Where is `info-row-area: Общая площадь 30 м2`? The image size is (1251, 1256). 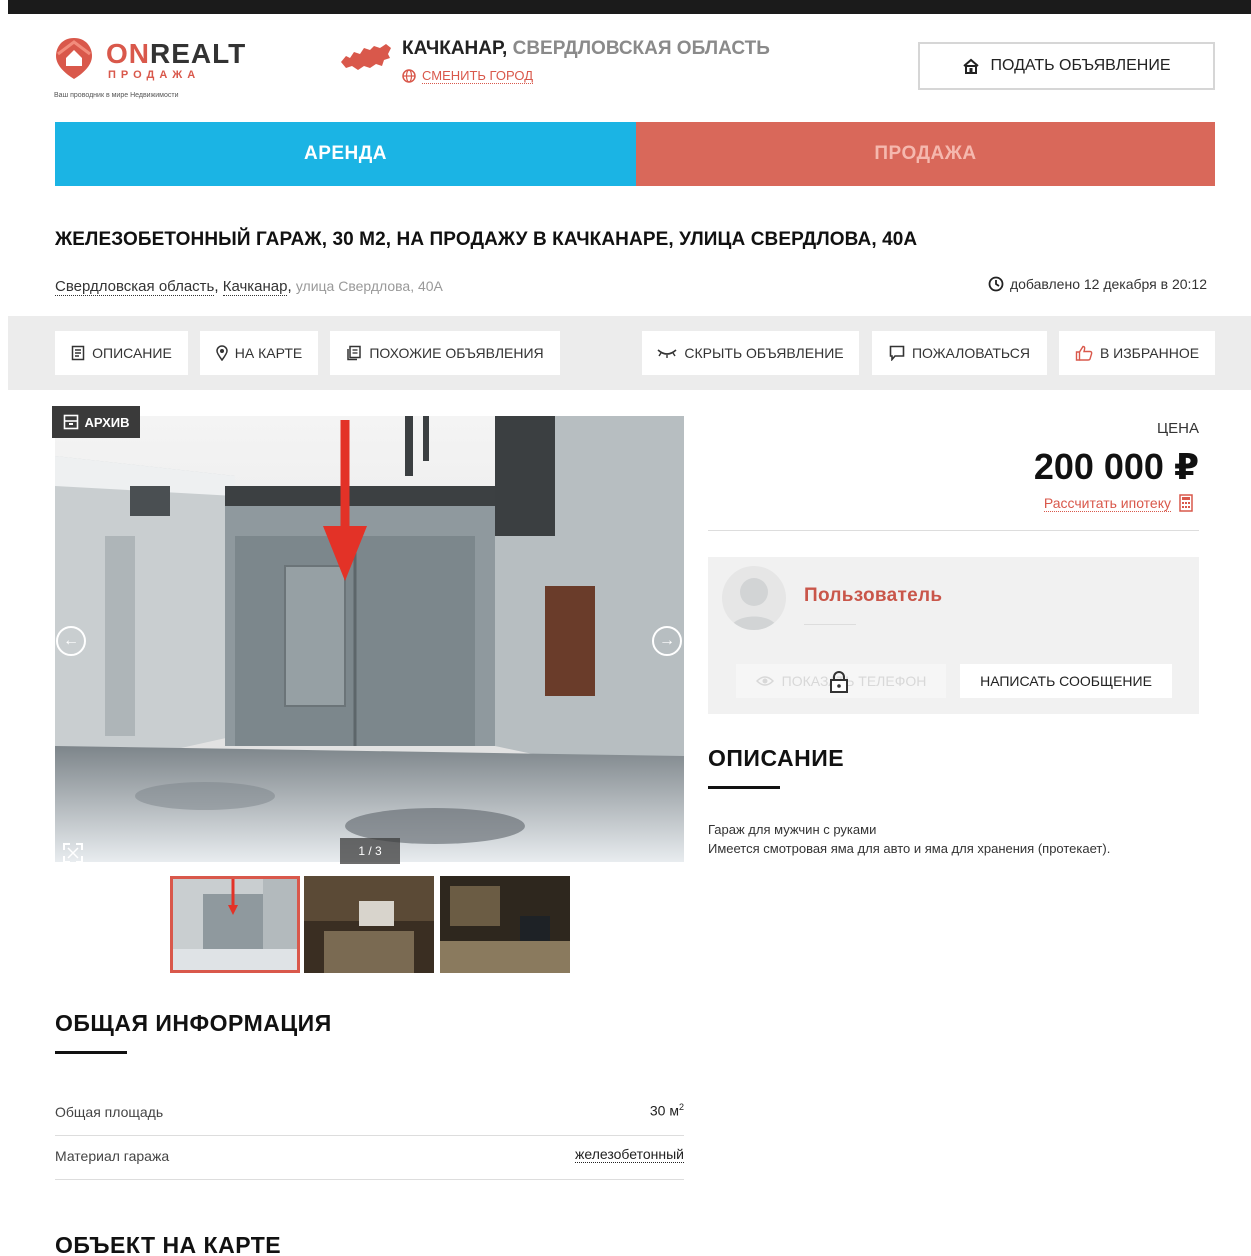
info-row-area: Общая площадь 30 м2 is located at coordinates (369, 1114).